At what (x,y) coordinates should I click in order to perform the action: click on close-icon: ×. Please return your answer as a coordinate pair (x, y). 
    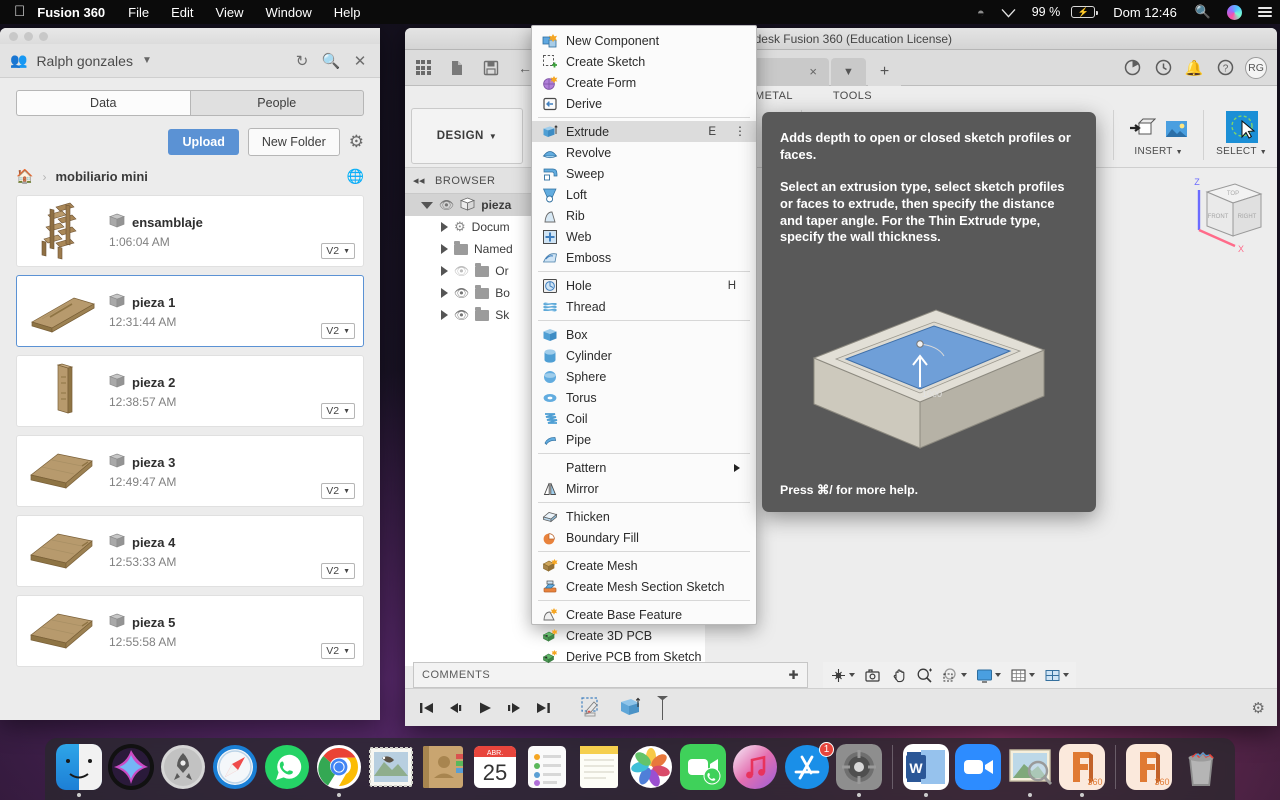
    Looking at the image, I should click on (813, 71).